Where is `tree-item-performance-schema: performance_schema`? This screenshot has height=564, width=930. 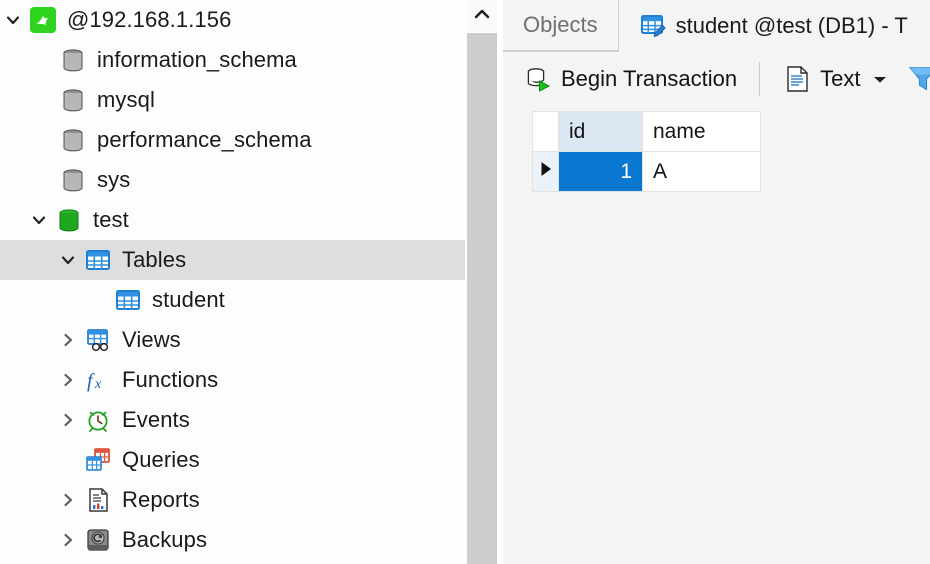
tree-item-performance-schema: performance_schema is located at coordinates (232, 140).